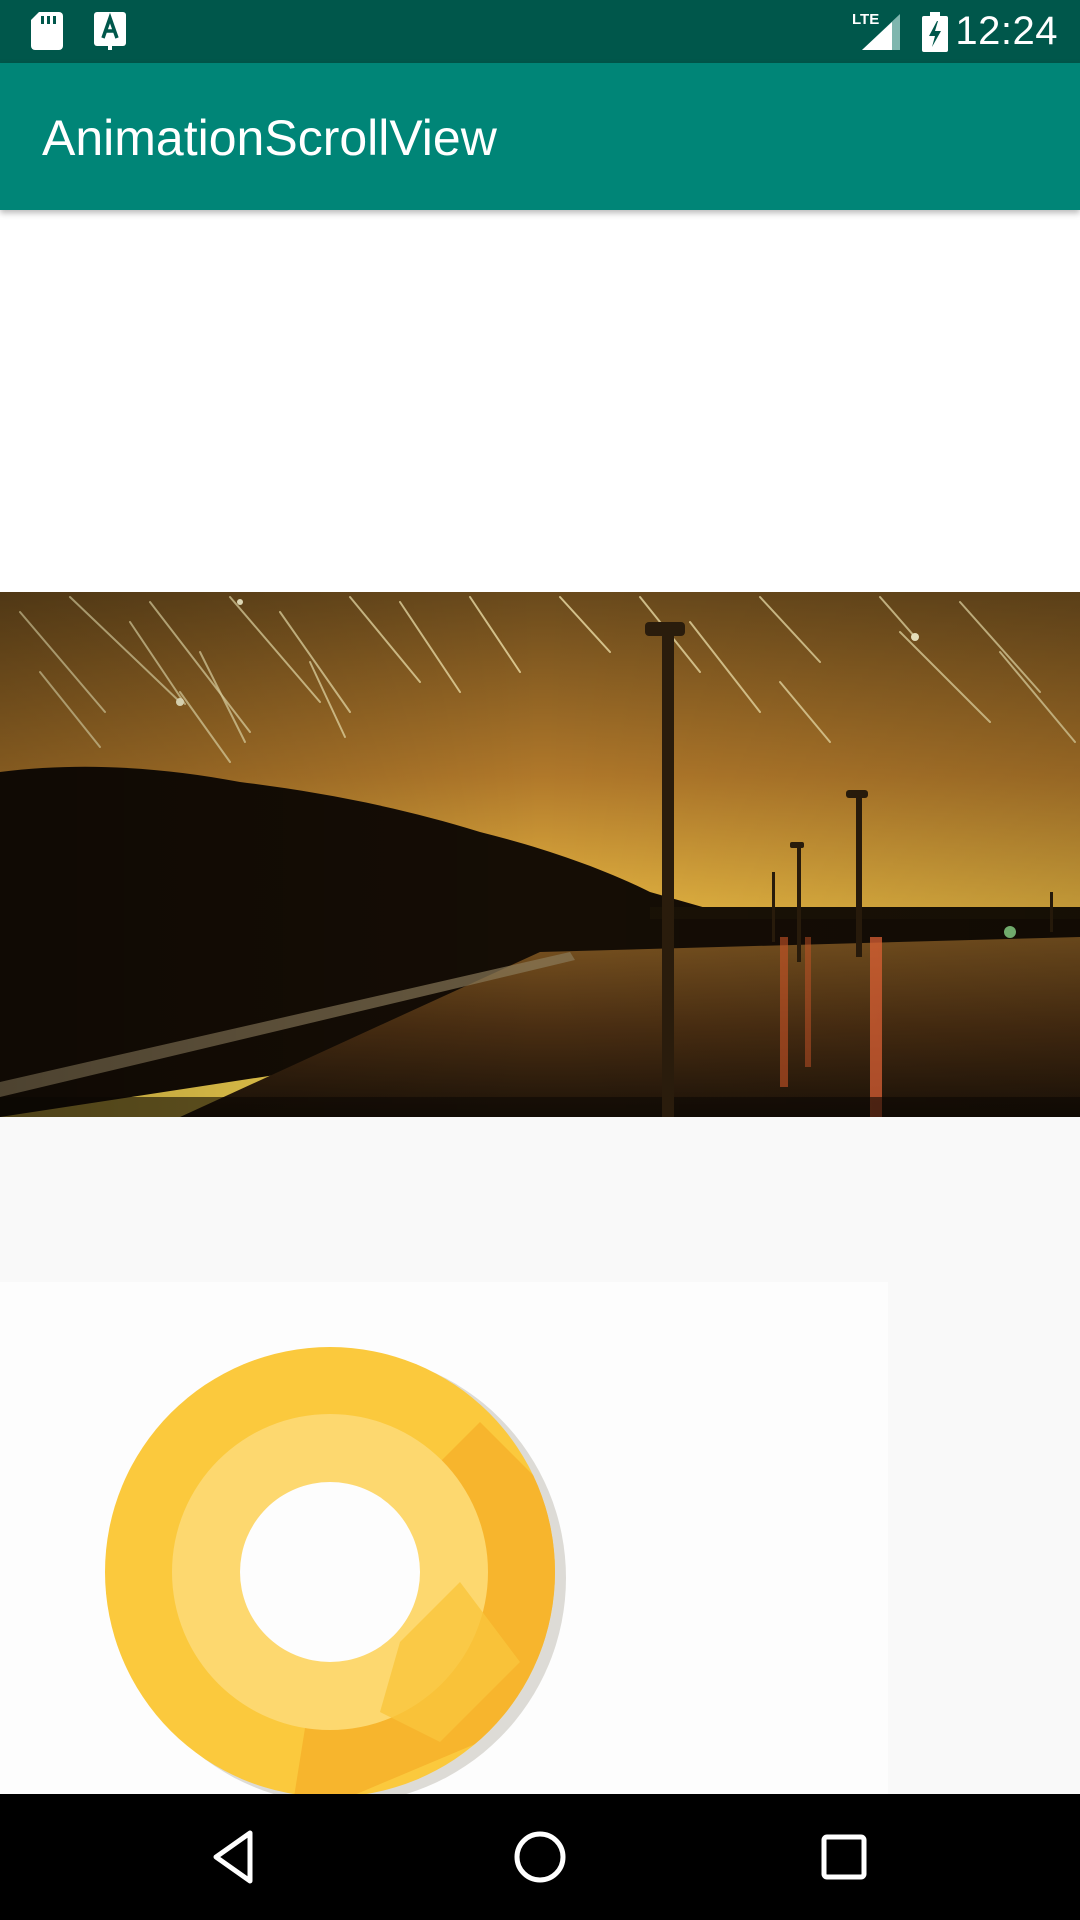 The width and height of the screenshot is (1080, 1920). What do you see at coordinates (110, 33) in the screenshot?
I see `app-notification-icon` at bounding box center [110, 33].